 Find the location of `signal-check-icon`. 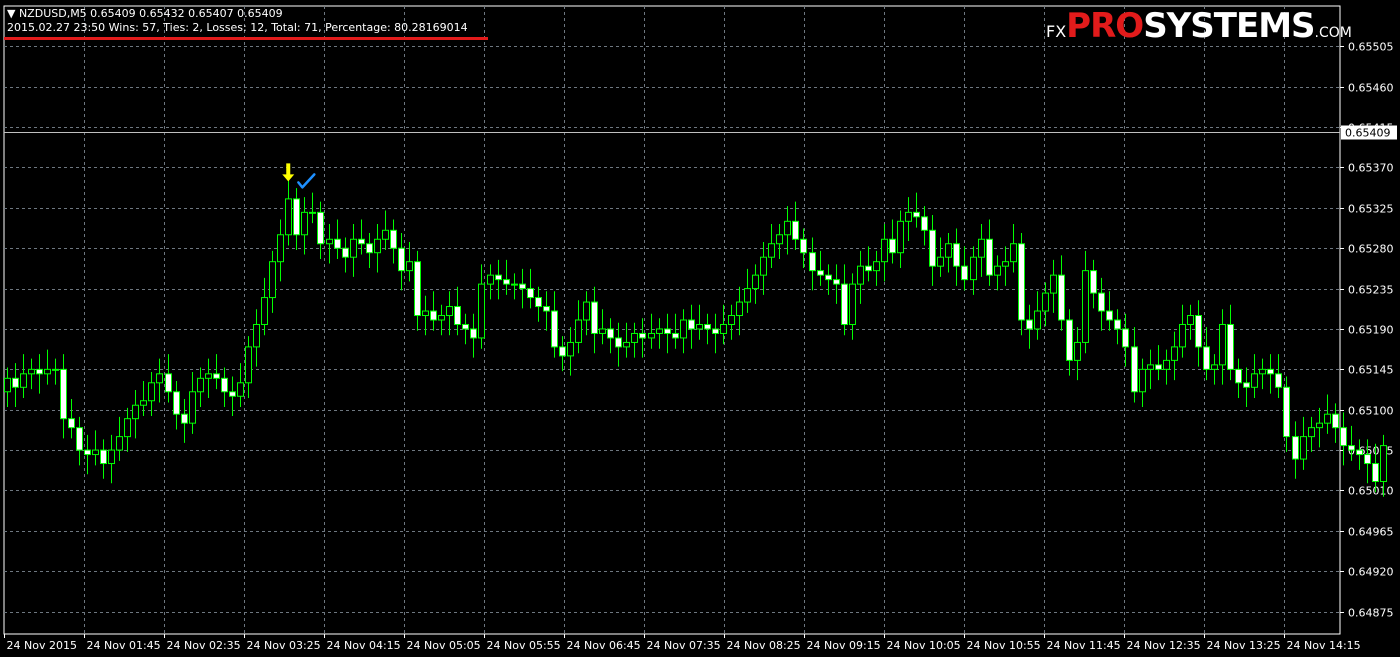

signal-check-icon is located at coordinates (306, 181).